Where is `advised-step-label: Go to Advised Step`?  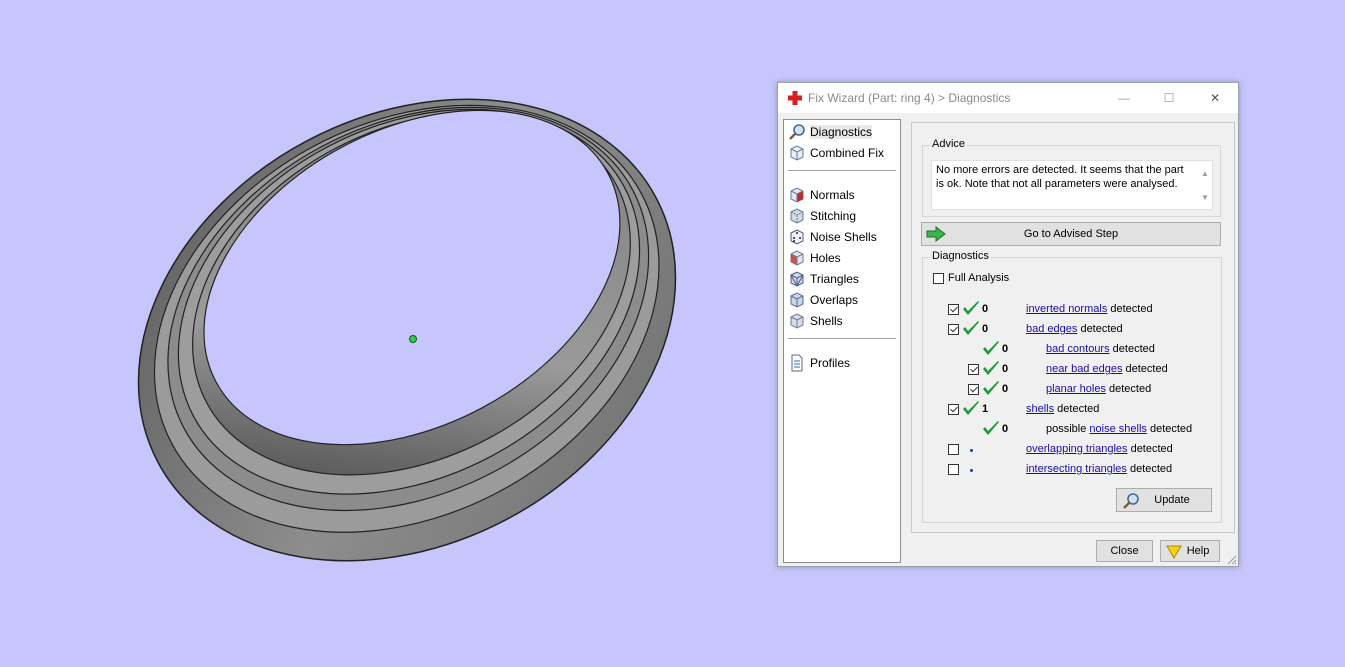
advised-step-label: Go to Advised Step is located at coordinates (1071, 234).